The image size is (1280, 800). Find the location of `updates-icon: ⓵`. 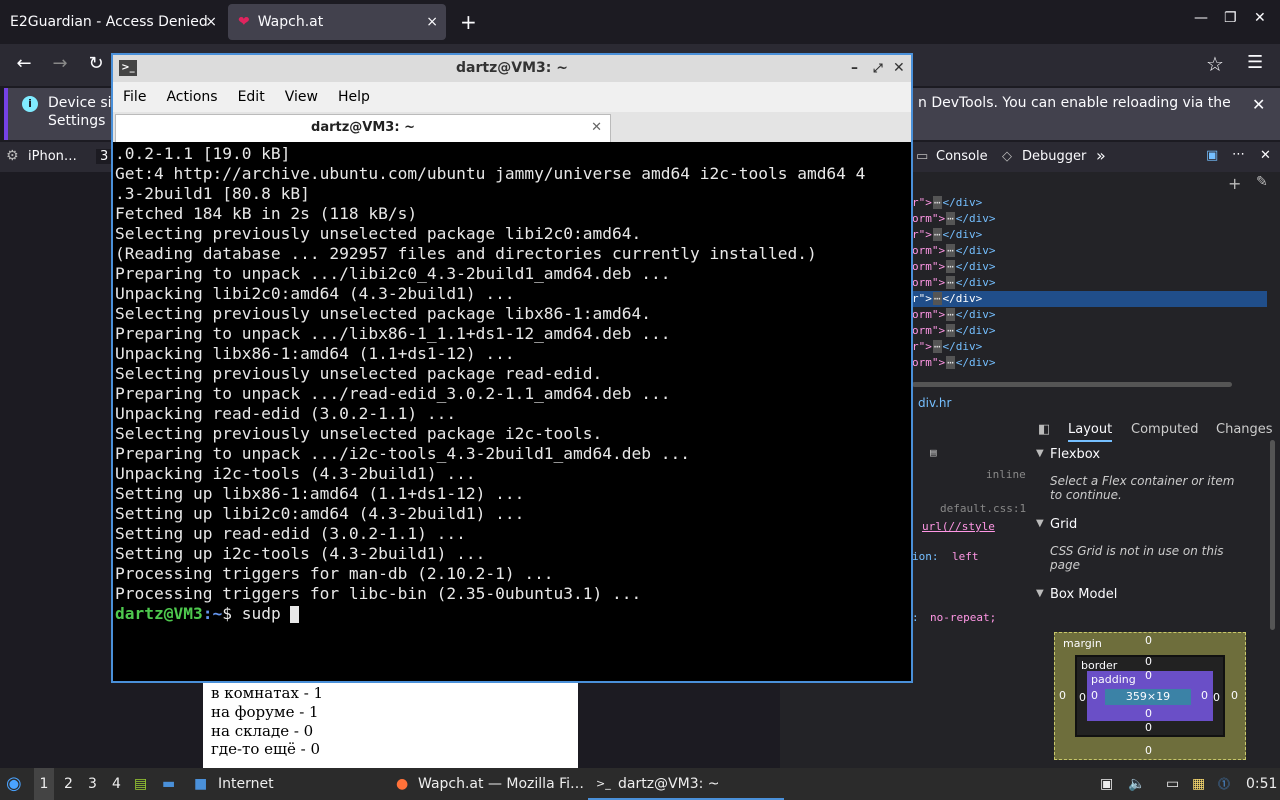

updates-icon: ⓵ is located at coordinates (1224, 784).